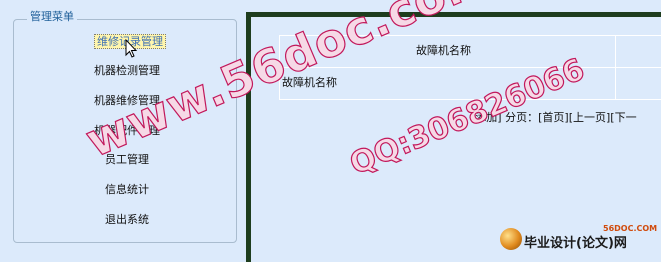 The width and height of the screenshot is (661, 262). Describe the element at coordinates (131, 48) in the screenshot. I see `mouse-cursor-icon` at that location.